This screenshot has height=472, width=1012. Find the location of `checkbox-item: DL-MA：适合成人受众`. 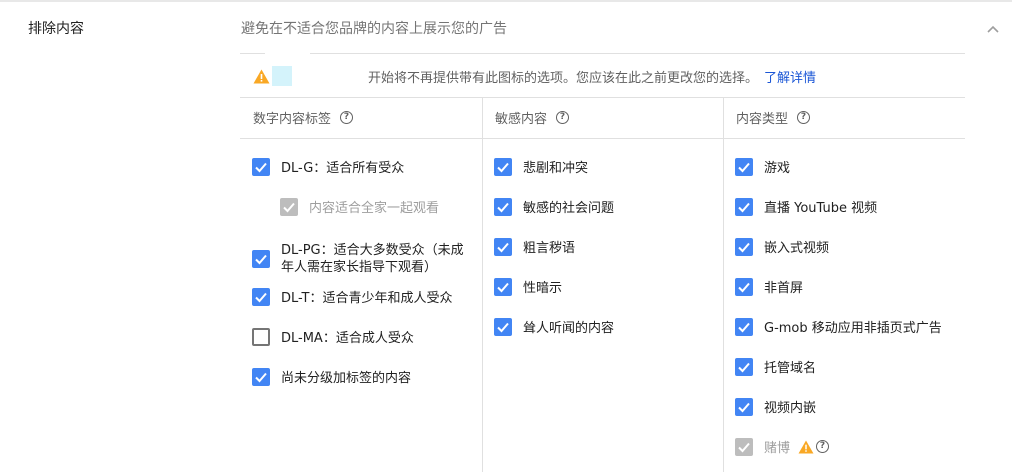

checkbox-item: DL-MA：适合成人受众 is located at coordinates (333, 336).